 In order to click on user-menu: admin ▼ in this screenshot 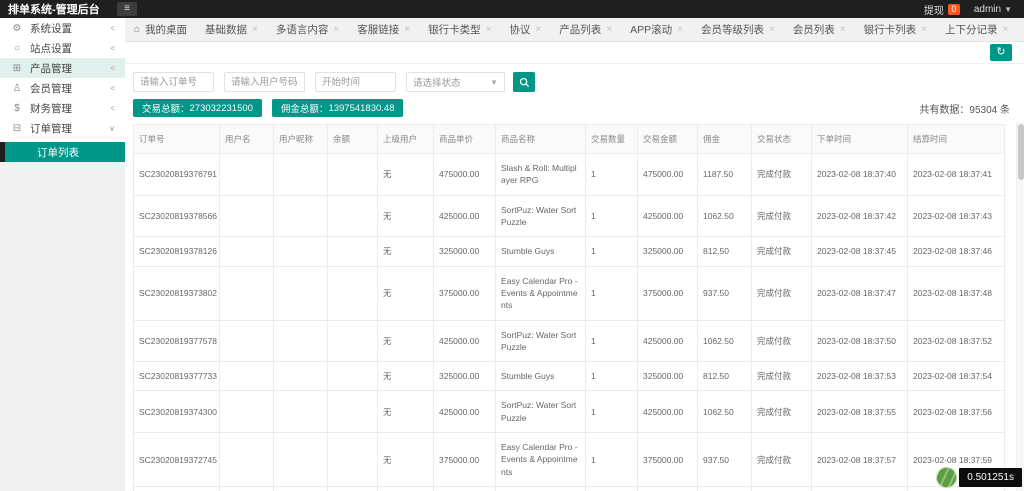, I will do `click(993, 9)`.